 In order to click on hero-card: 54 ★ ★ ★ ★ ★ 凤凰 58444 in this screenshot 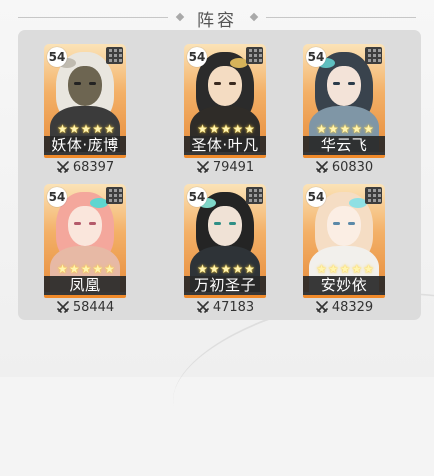, I will do `click(85, 249)`.